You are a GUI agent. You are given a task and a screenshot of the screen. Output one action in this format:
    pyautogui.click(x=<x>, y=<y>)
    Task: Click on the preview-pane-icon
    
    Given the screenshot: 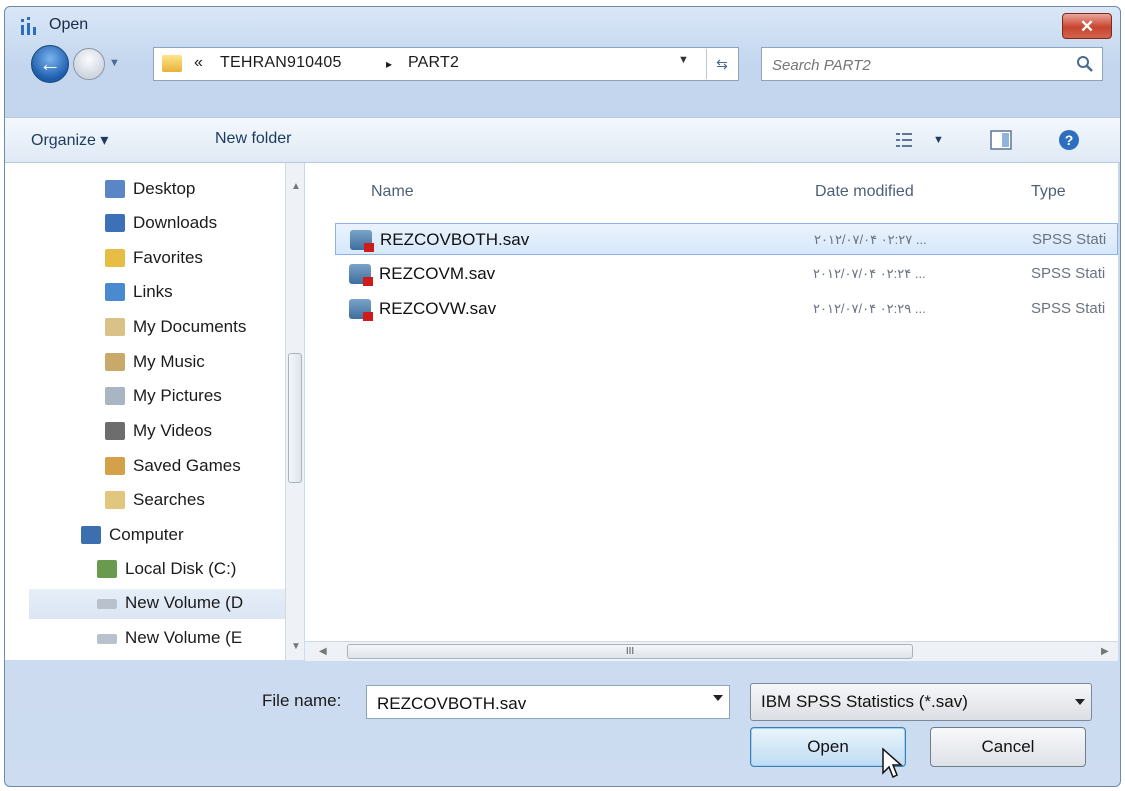 What is the action you would take?
    pyautogui.click(x=1001, y=140)
    